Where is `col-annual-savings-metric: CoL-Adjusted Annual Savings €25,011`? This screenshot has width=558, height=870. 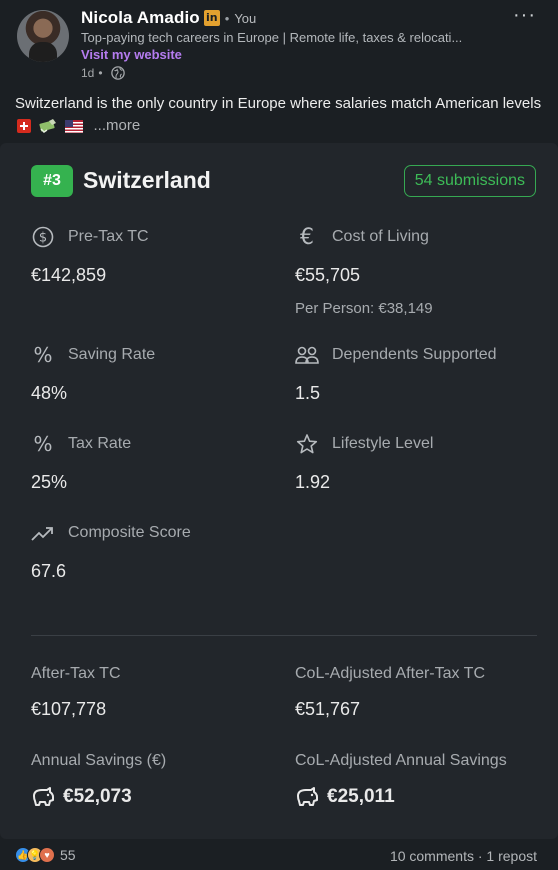
col-annual-savings-metric: CoL-Adjusted Annual Savings €25,011 is located at coordinates (401, 780).